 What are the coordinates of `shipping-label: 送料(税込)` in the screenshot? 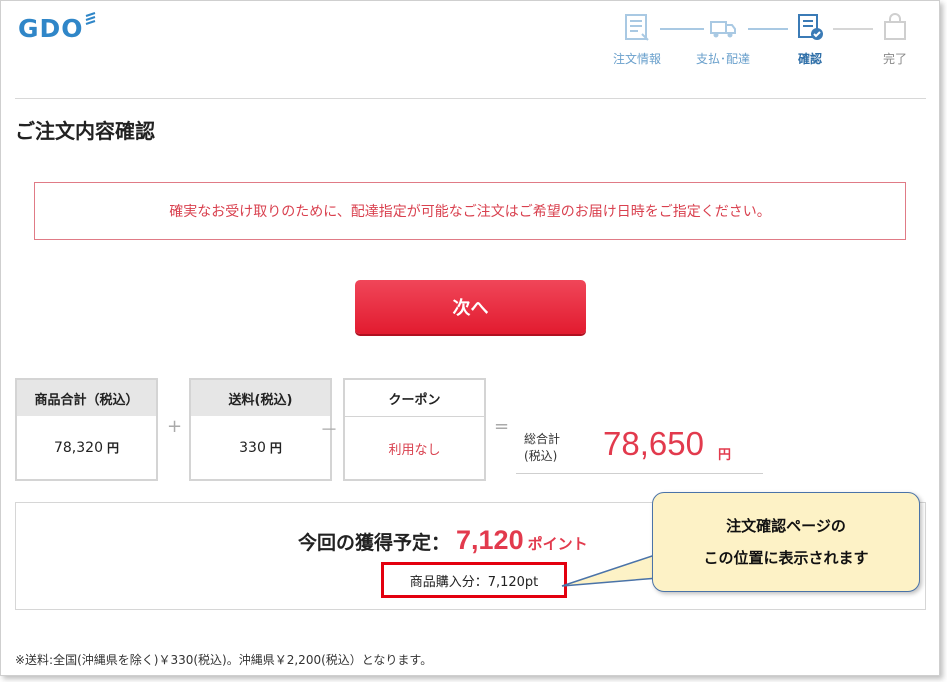 It's located at (260, 398).